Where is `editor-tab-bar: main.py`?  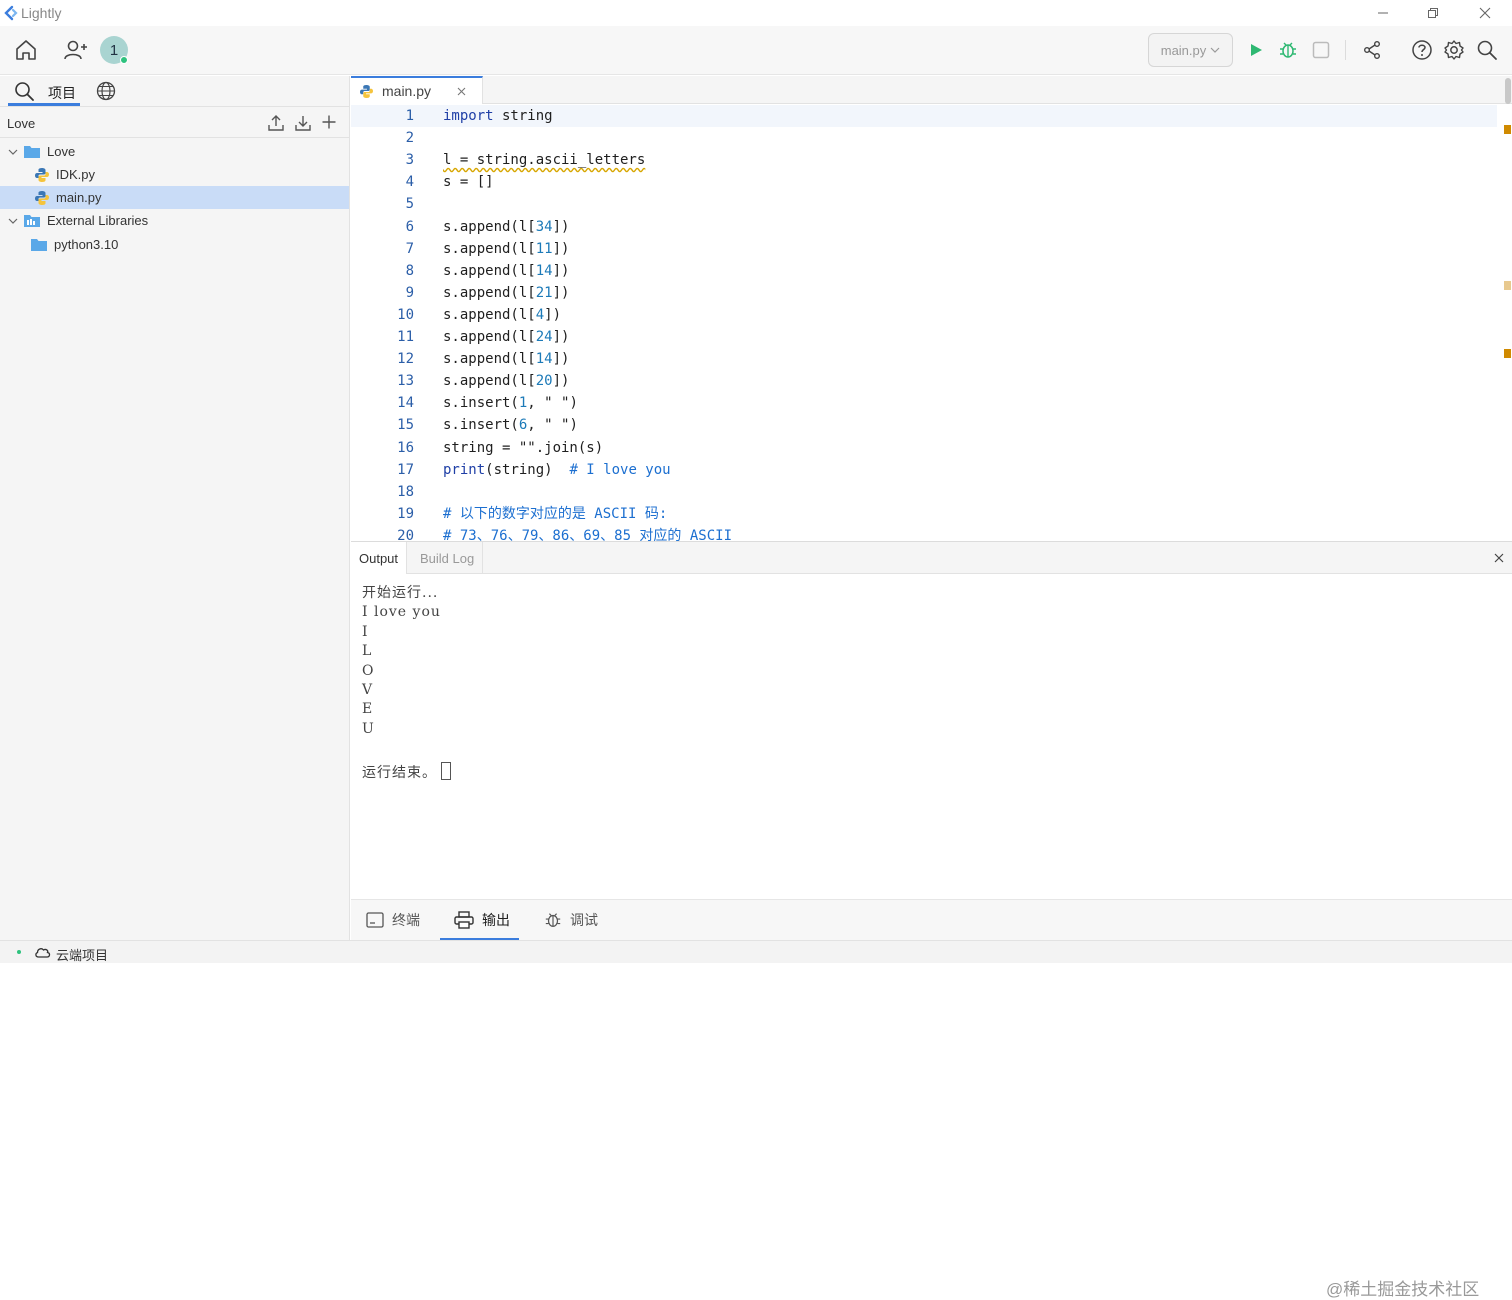 editor-tab-bar: main.py is located at coordinates (931, 90).